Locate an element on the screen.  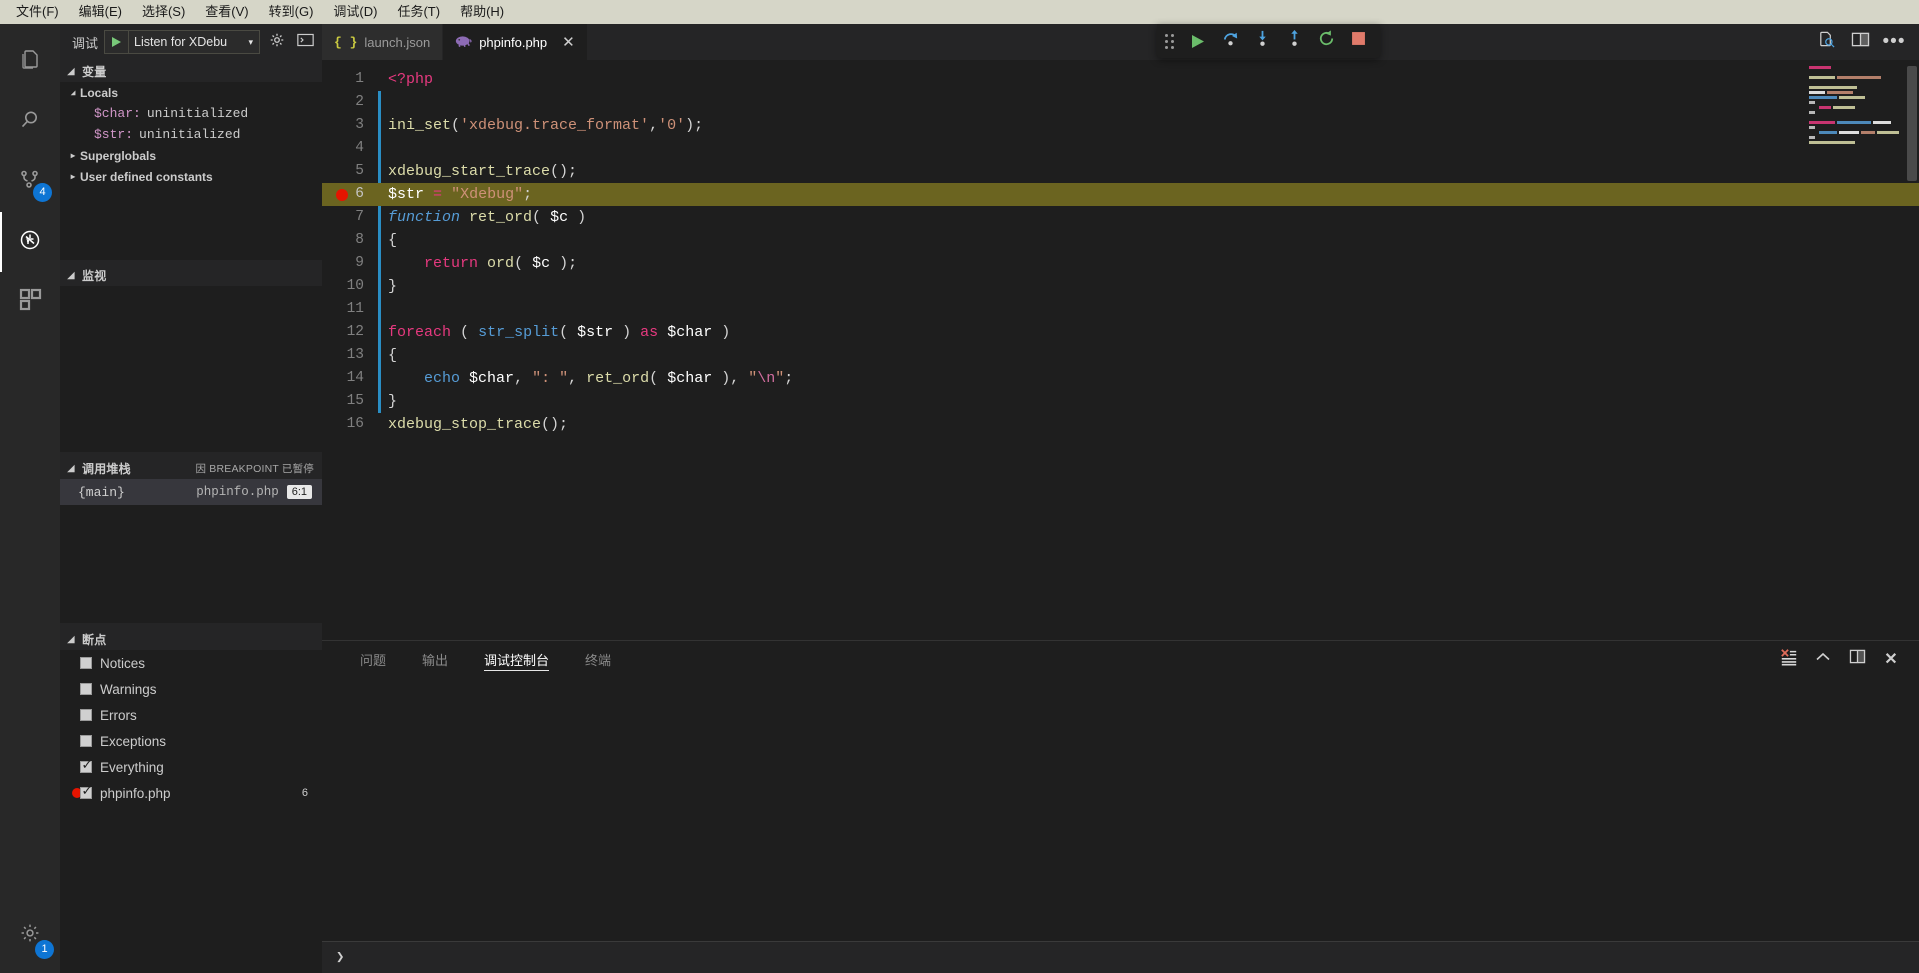
step-out-button is located at coordinates (1294, 41).